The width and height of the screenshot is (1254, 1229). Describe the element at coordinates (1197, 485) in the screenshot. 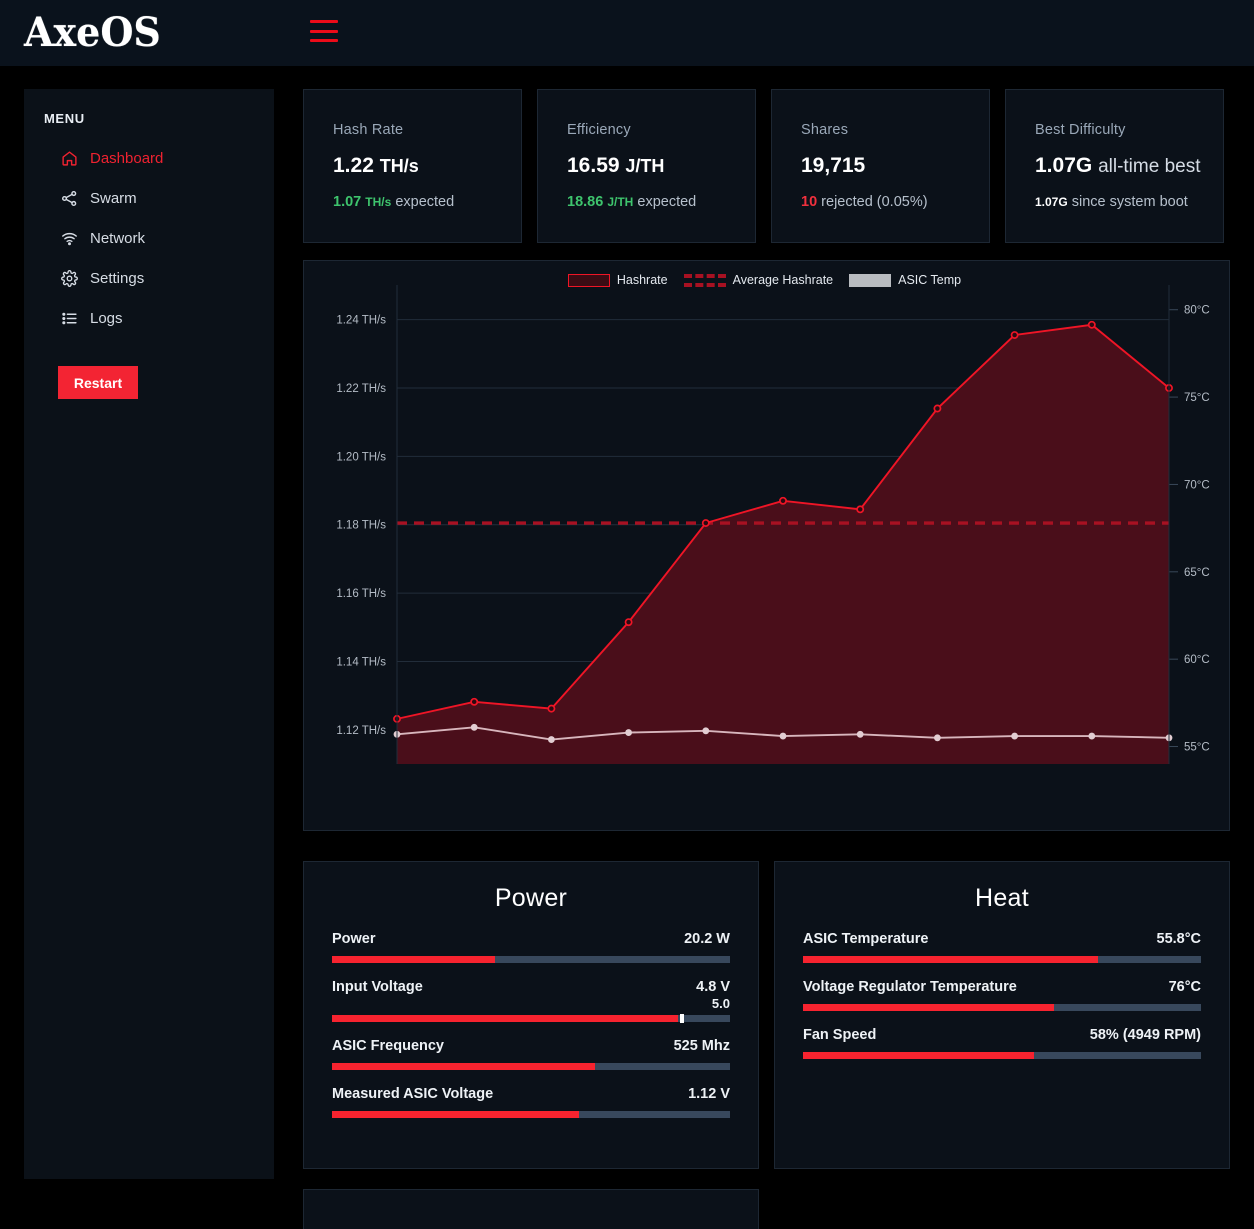

I see `y2-axis-tick-label: 70°C` at that location.